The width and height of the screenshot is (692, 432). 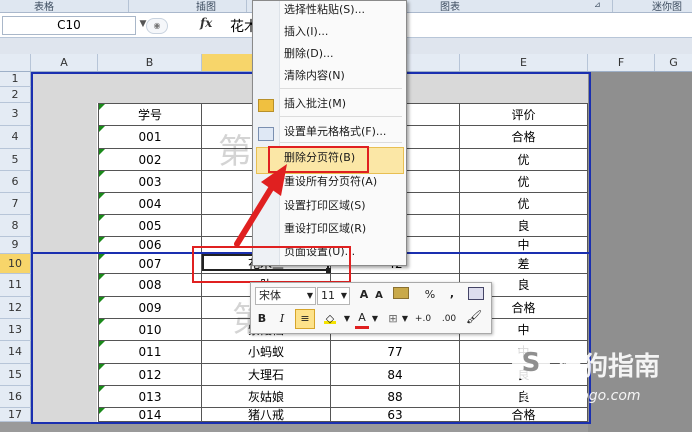 What do you see at coordinates (64, 62) in the screenshot?
I see `column-header-a: A` at bounding box center [64, 62].